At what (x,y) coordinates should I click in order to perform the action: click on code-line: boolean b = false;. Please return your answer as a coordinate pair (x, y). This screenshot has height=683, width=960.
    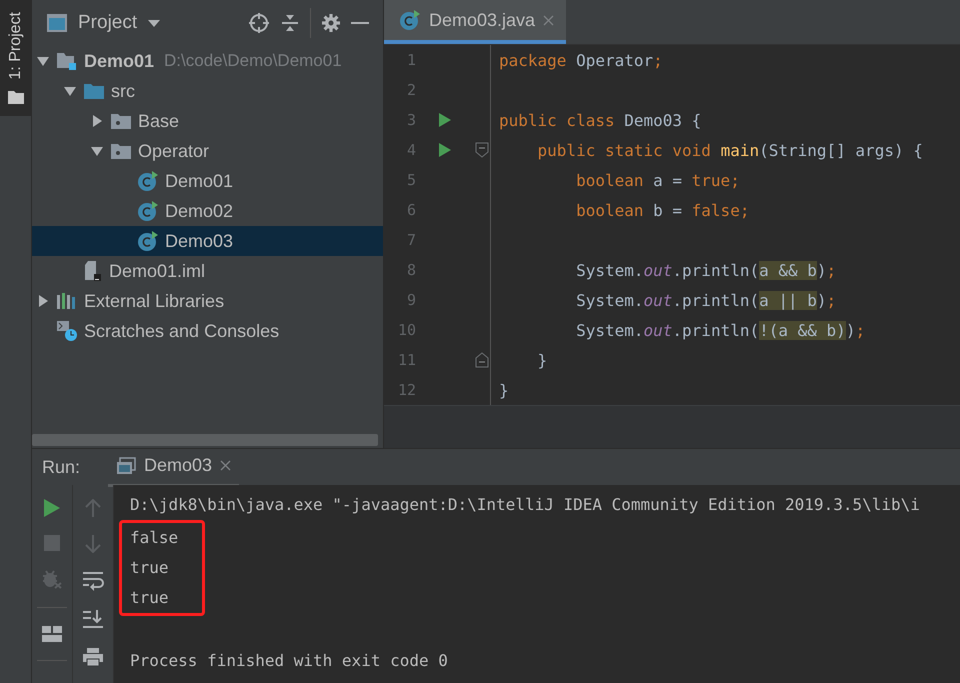
    Looking at the image, I should click on (662, 210).